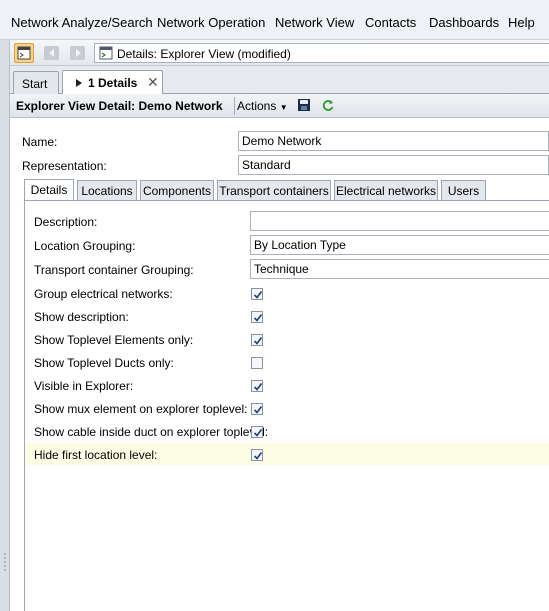  Describe the element at coordinates (257, 317) in the screenshot. I see `show-description-checkbox` at that location.